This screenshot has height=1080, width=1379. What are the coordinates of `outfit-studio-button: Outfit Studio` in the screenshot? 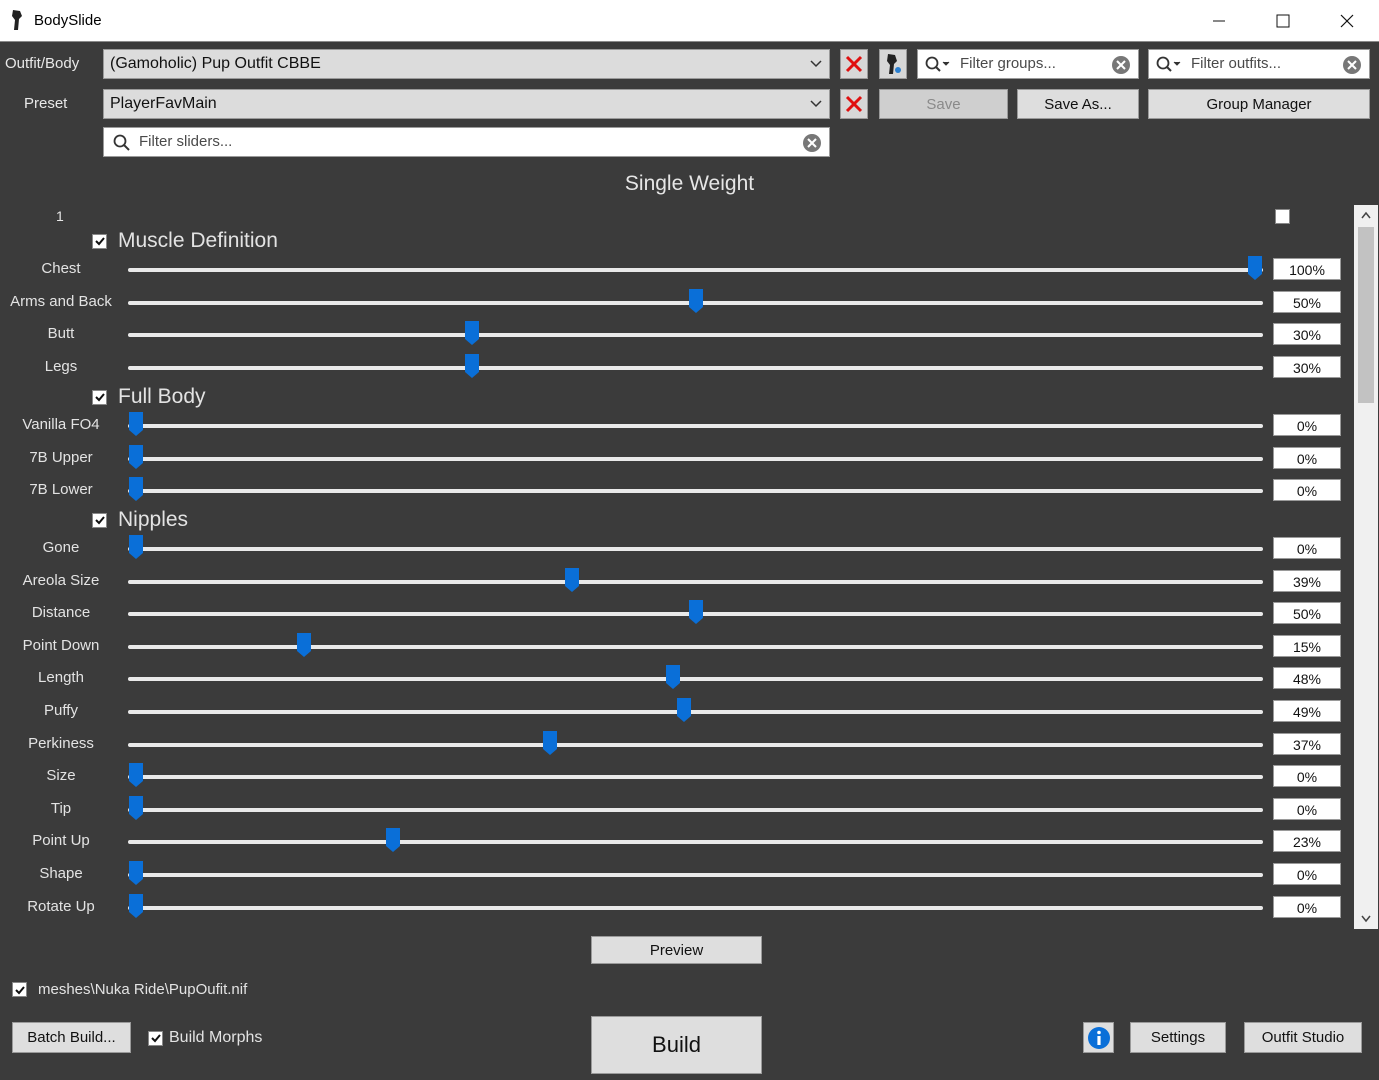 It's located at (1303, 1037).